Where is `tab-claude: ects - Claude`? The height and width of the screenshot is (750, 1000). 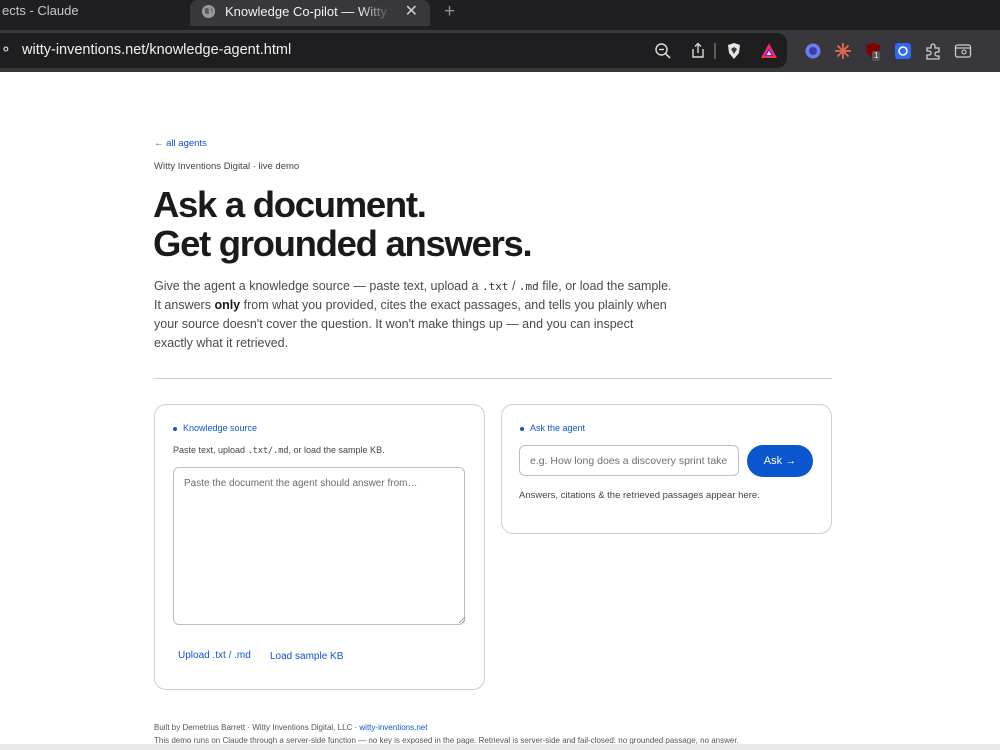 tab-claude: ects - Claude is located at coordinates (93, 15).